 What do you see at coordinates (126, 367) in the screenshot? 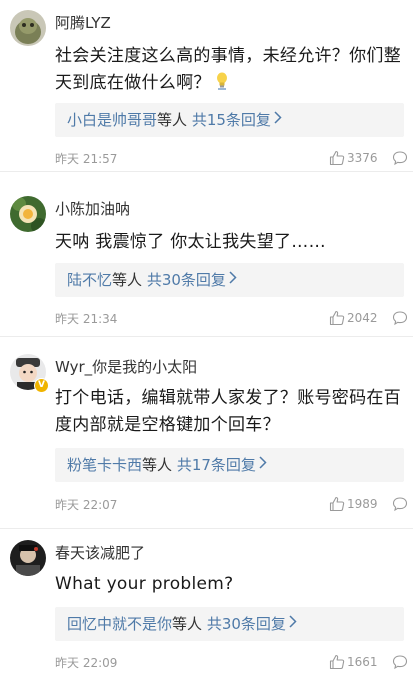
I see `comment-username: Wyr_你是我的小太阳` at bounding box center [126, 367].